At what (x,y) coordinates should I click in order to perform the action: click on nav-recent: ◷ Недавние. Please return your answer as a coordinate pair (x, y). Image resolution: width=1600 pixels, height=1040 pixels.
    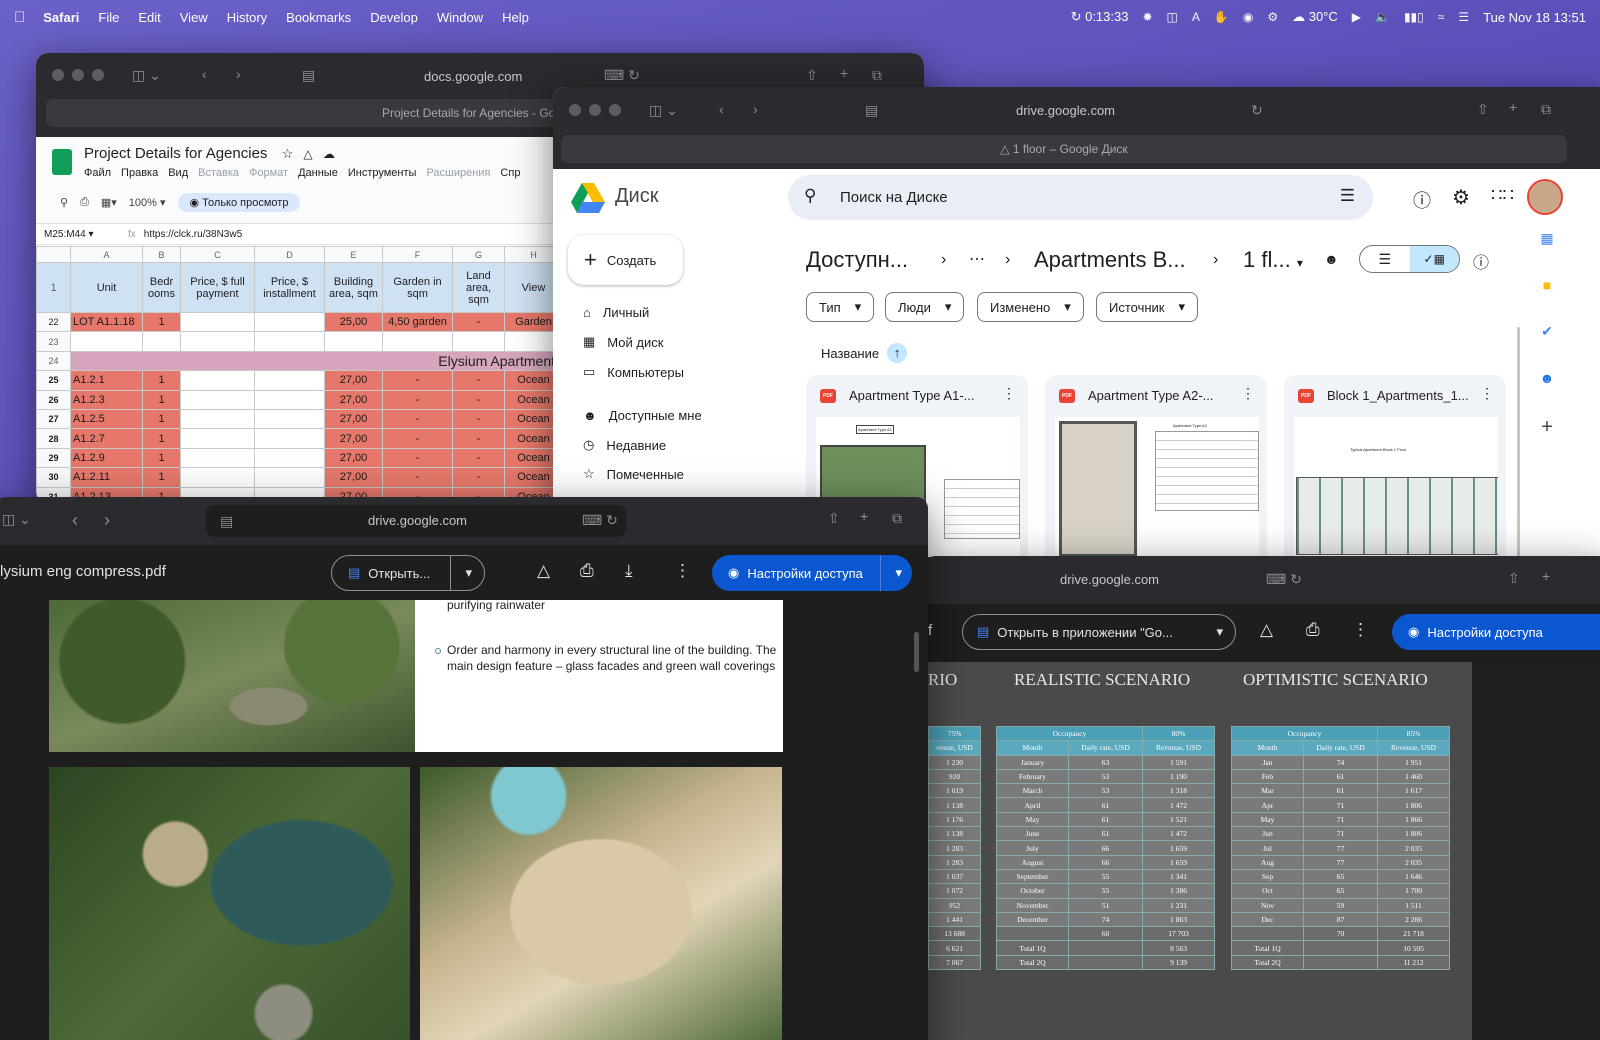
    Looking at the image, I should click on (624, 445).